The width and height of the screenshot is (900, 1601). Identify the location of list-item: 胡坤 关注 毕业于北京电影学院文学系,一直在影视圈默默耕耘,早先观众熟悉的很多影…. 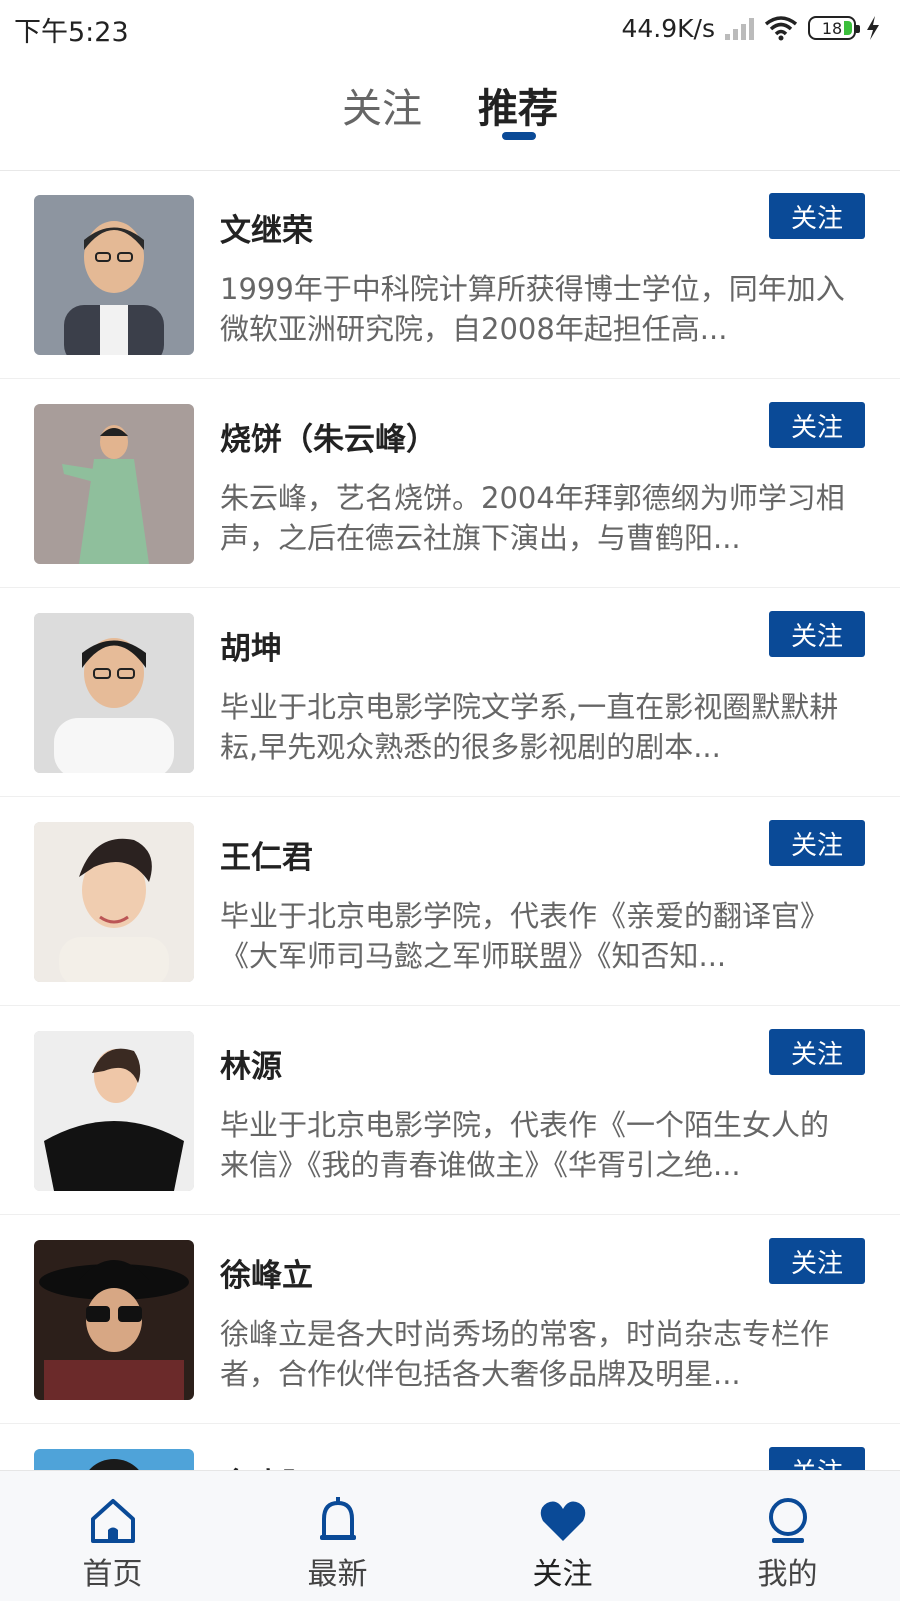
(450, 693).